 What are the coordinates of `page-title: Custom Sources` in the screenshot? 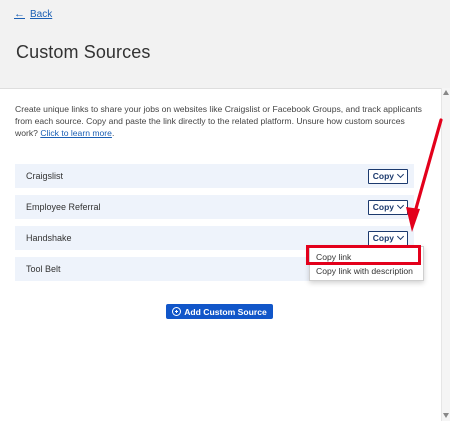 It's located at (83, 52).